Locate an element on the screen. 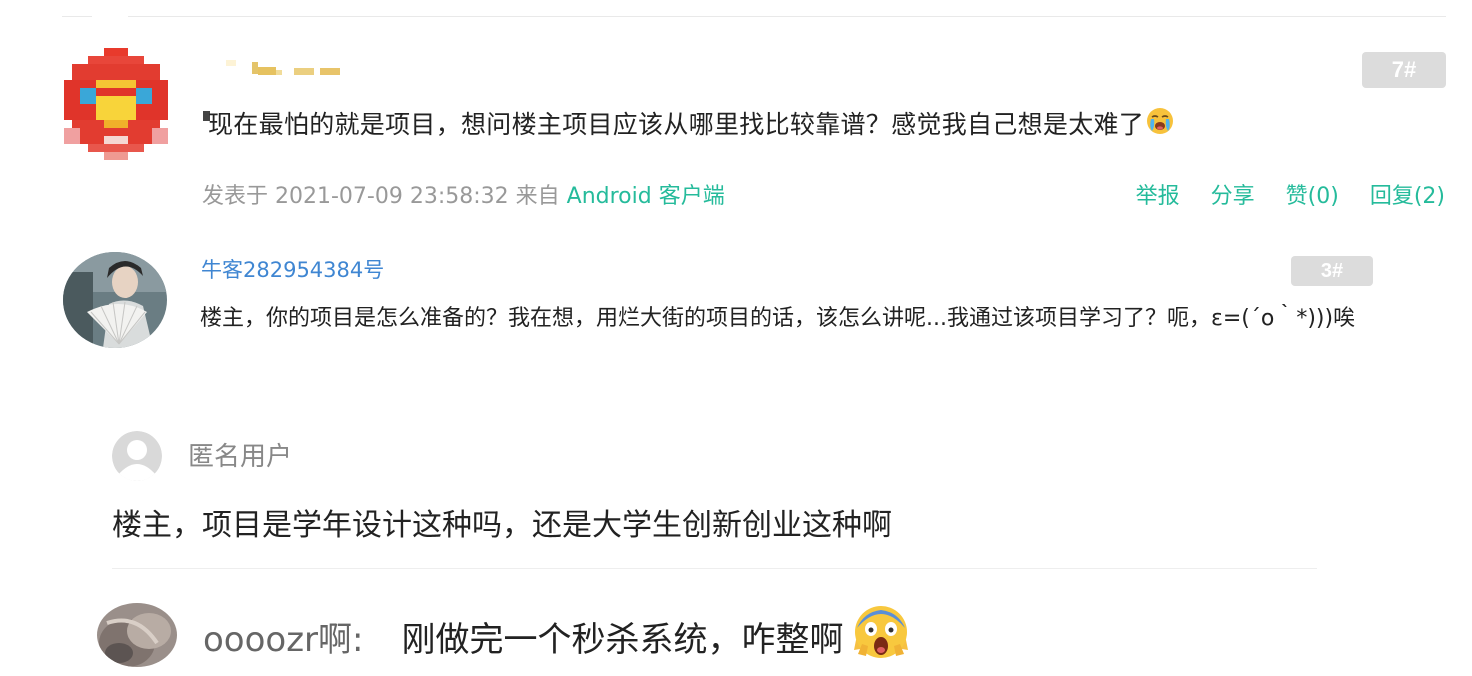 This screenshot has height=676, width=1472. commenter-text: 刚做完一个秒杀系统，咋整啊 is located at coordinates (622, 640).